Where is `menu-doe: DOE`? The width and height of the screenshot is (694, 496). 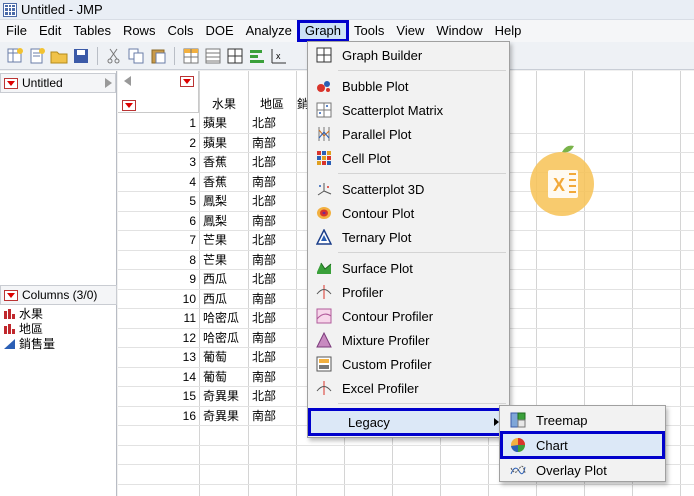 menu-doe: DOE is located at coordinates (219, 31).